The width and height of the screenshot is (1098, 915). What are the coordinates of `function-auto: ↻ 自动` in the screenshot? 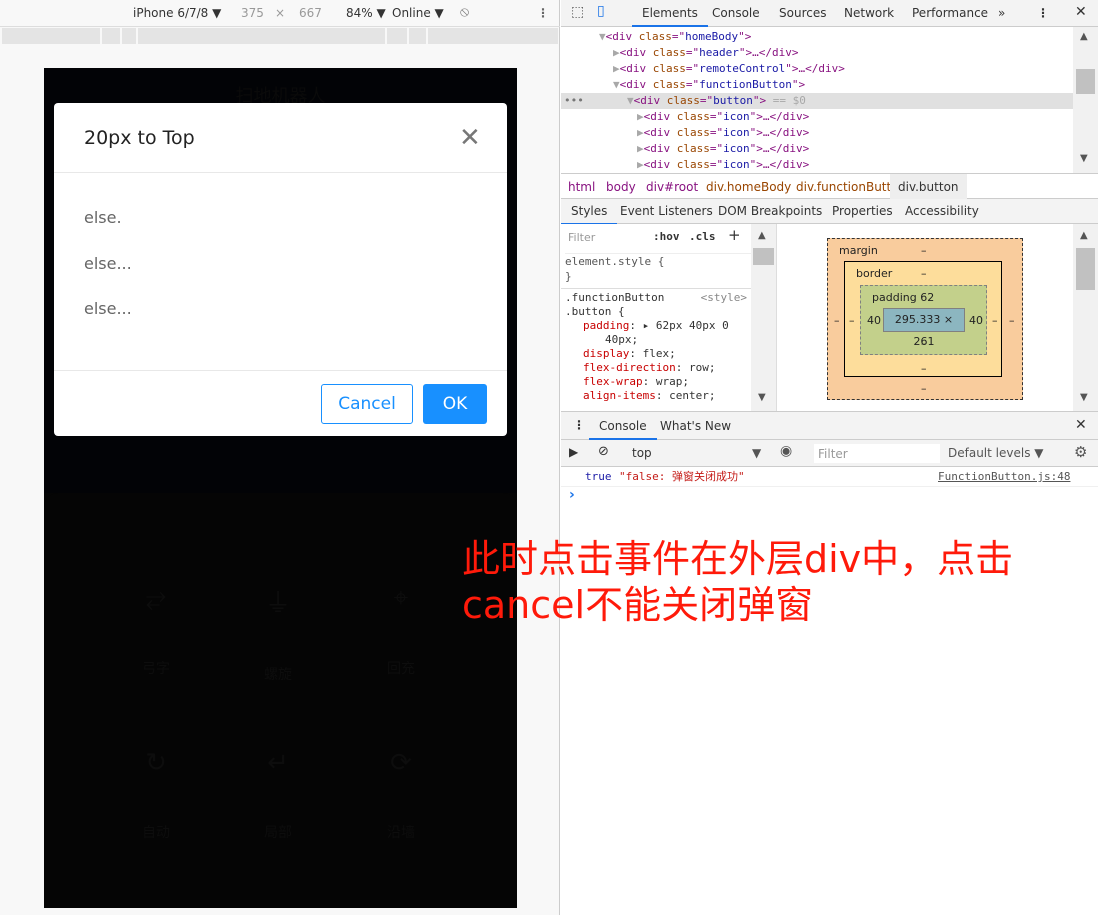 It's located at (156, 795).